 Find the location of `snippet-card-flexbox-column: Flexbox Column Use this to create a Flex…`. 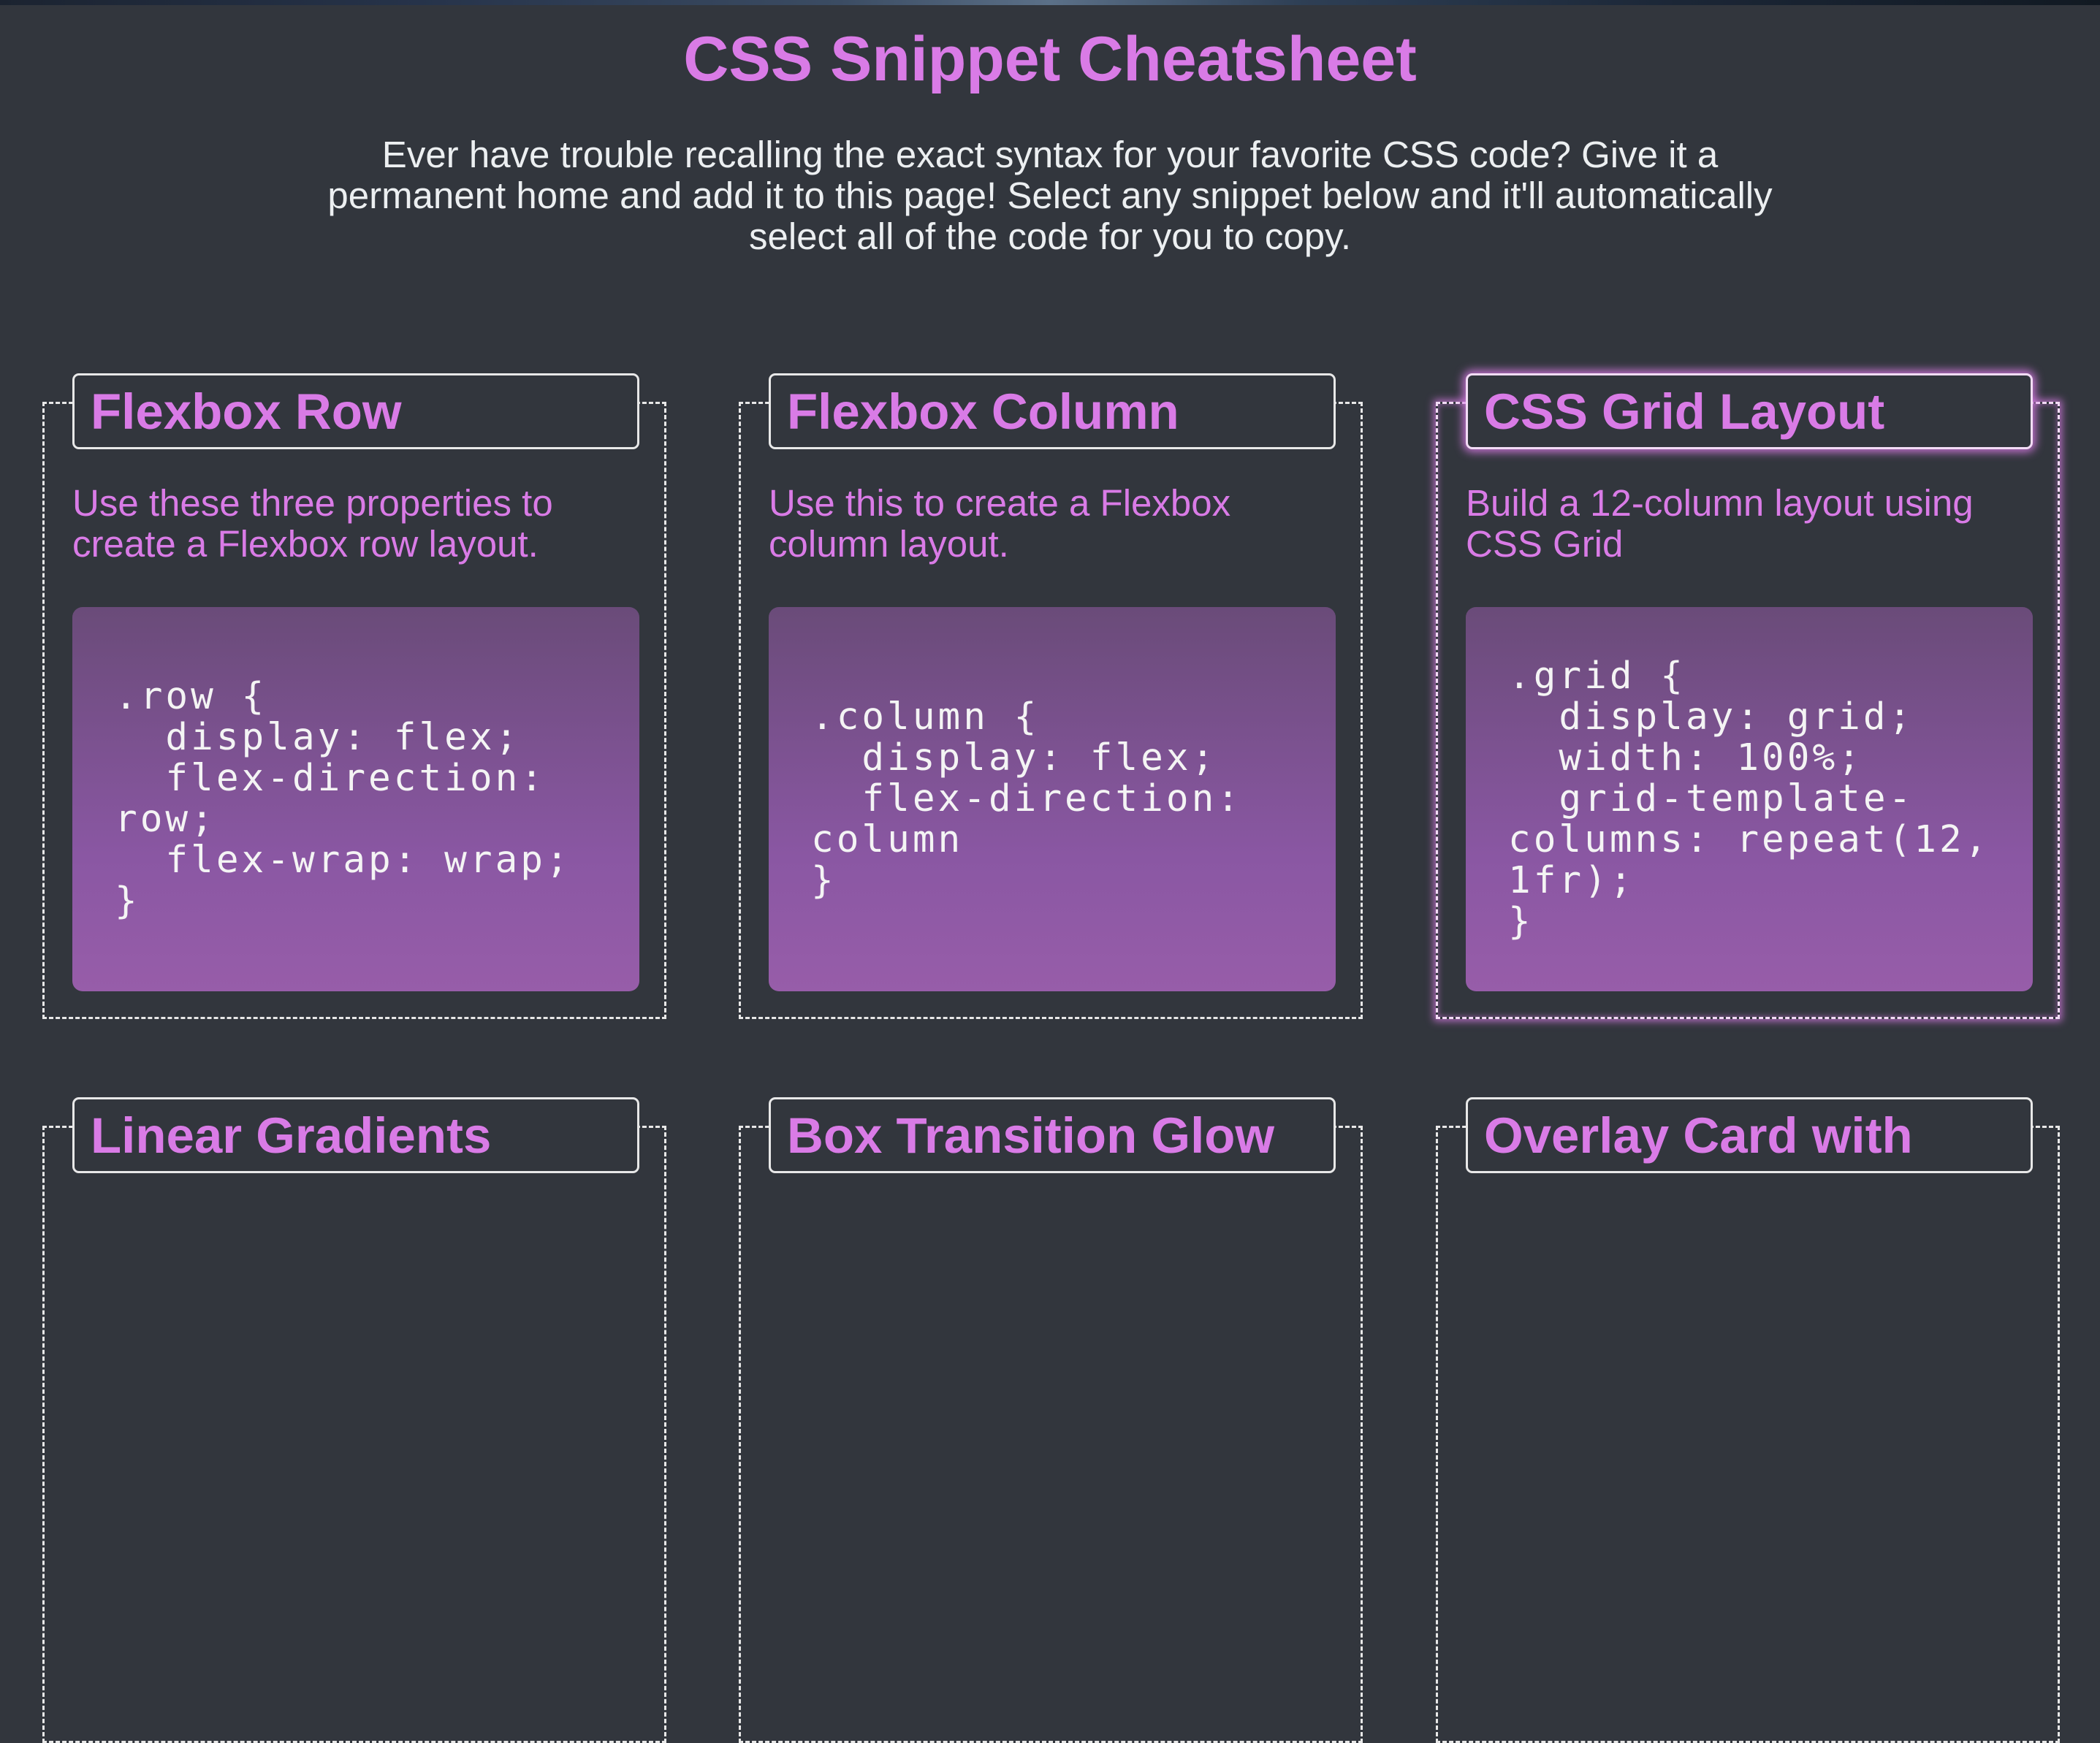

snippet-card-flexbox-column: Flexbox Column Use this to create a Flex… is located at coordinates (1051, 696).